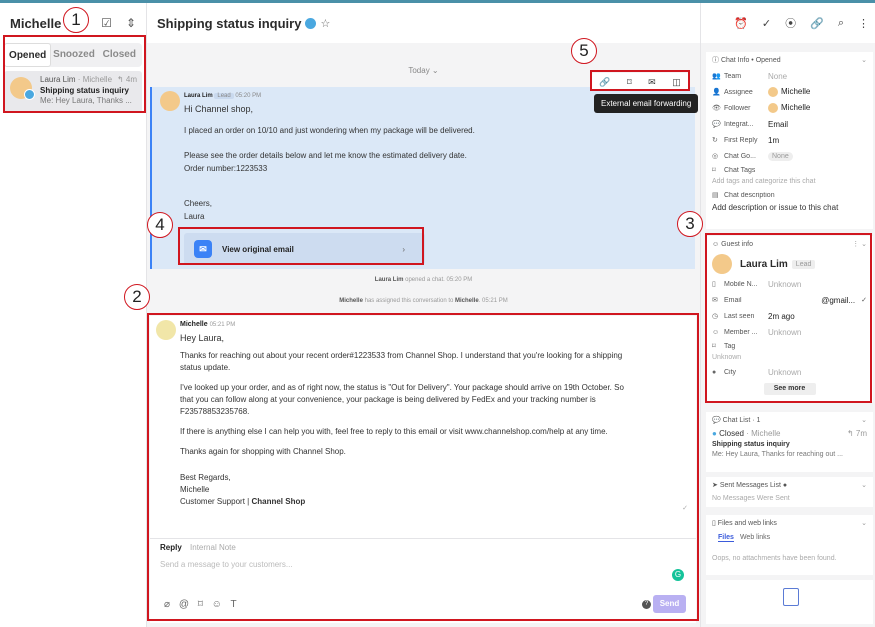 The image size is (875, 627). Describe the element at coordinates (716, 92) in the screenshot. I see `assignee-icon: 👤` at that location.